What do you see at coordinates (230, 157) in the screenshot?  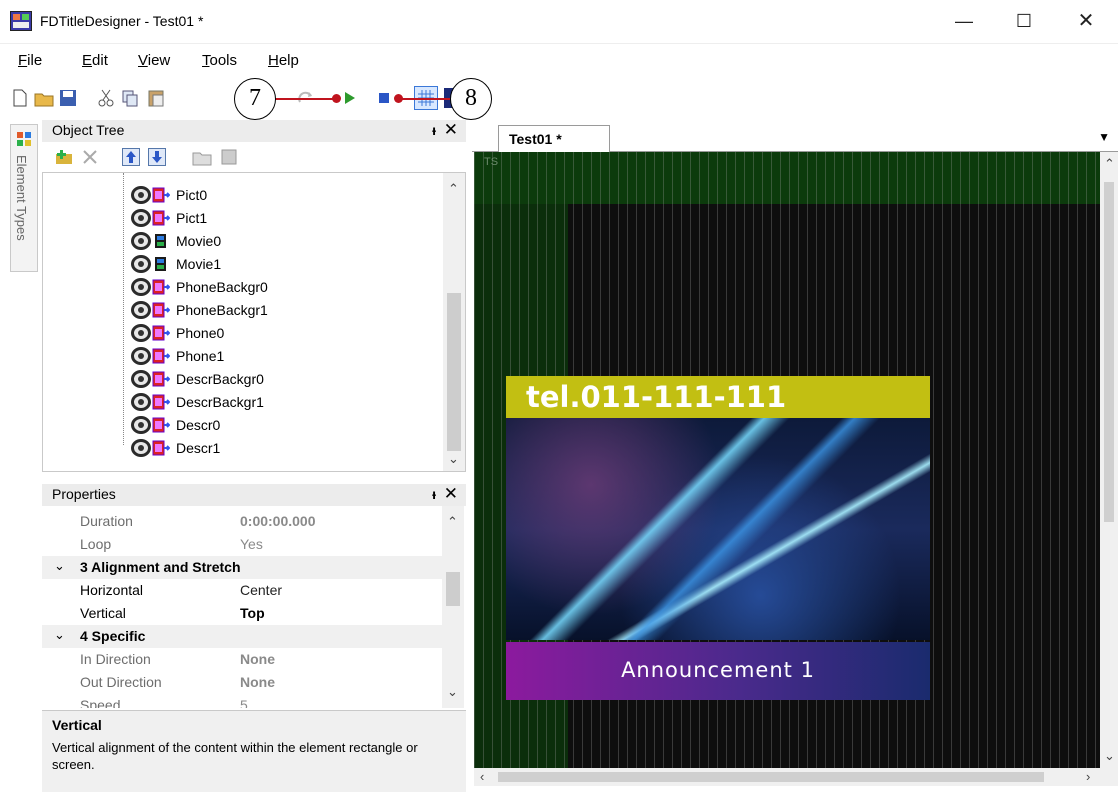 I see `save-group-icon` at bounding box center [230, 157].